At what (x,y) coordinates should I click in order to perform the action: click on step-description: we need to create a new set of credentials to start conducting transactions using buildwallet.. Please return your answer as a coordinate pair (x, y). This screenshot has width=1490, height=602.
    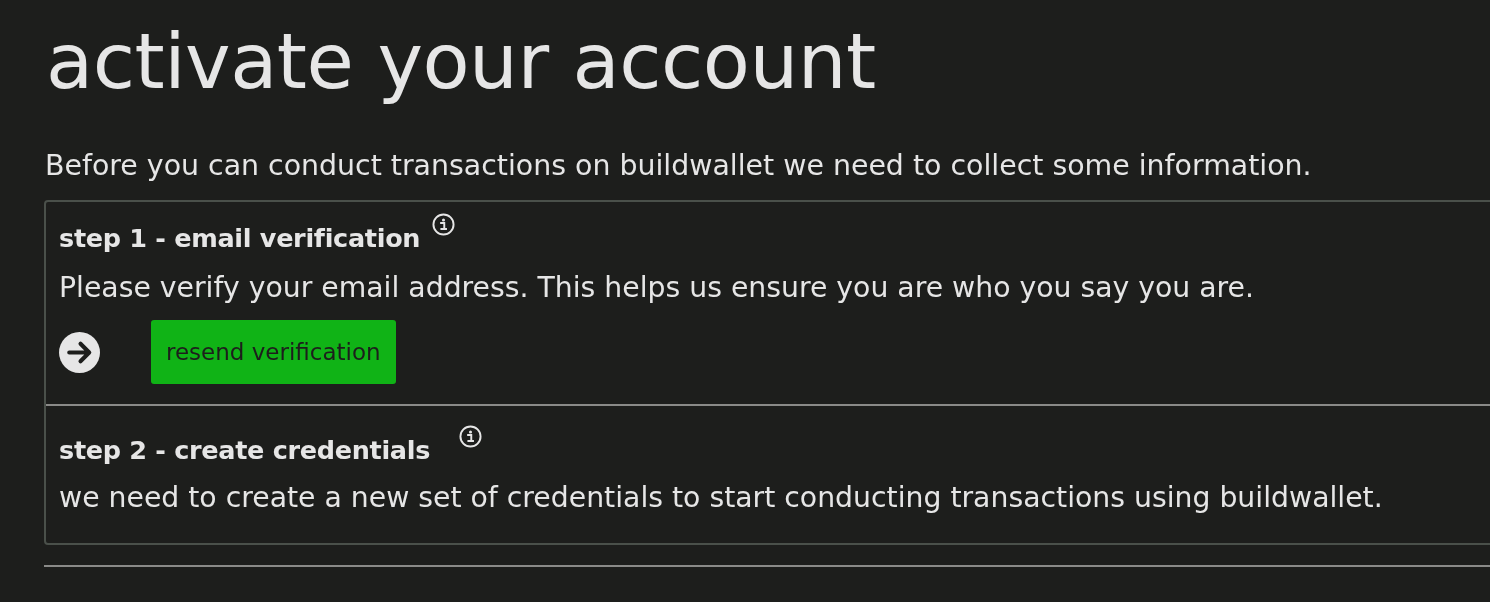
    Looking at the image, I should click on (721, 498).